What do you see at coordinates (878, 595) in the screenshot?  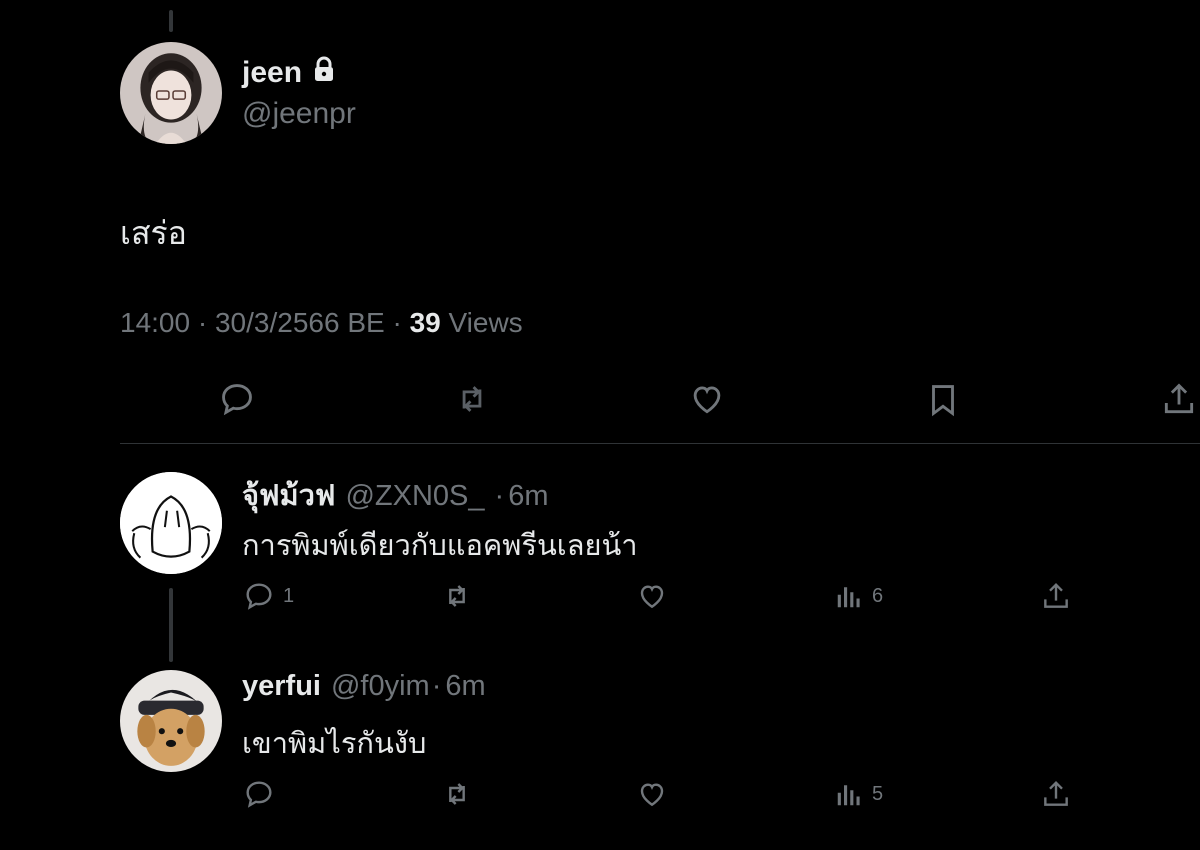 I see `views-count: 6` at bounding box center [878, 595].